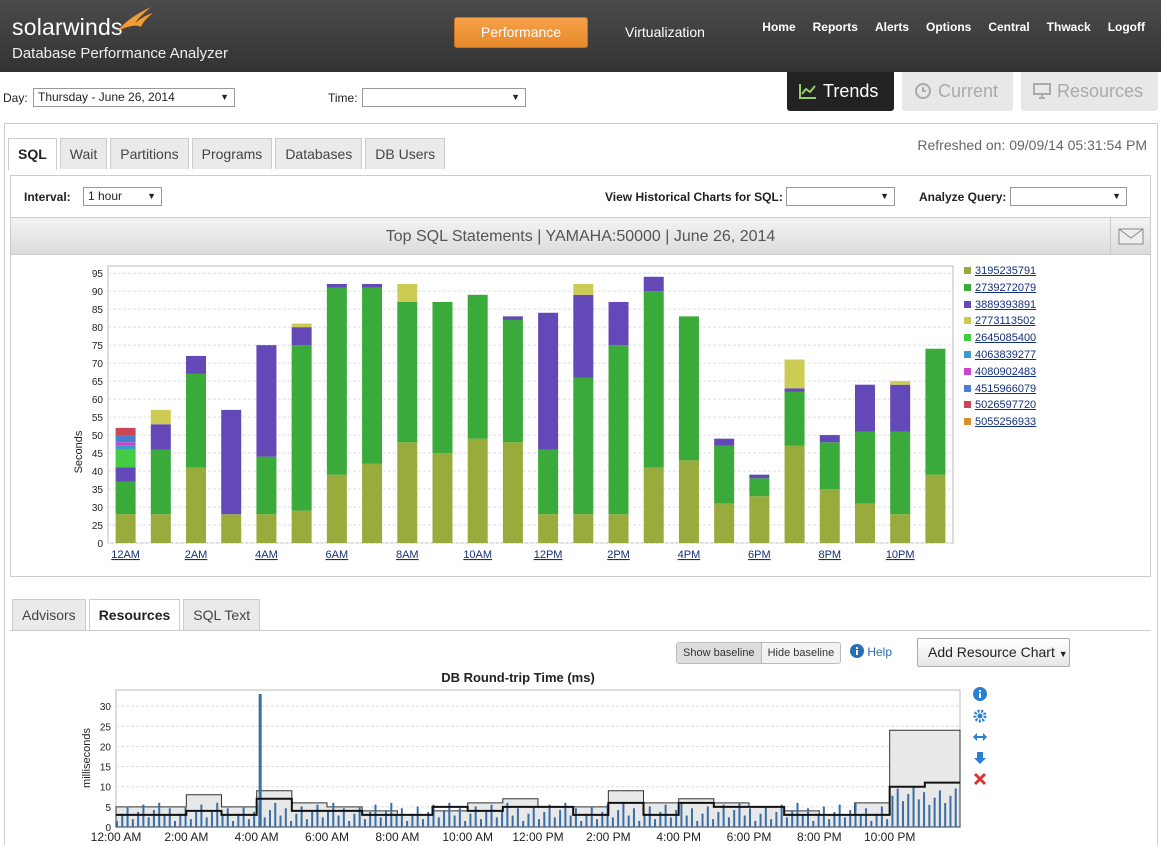 Image resolution: width=1161 pixels, height=845 pixels. I want to click on tab-resources: Resources, so click(134, 615).